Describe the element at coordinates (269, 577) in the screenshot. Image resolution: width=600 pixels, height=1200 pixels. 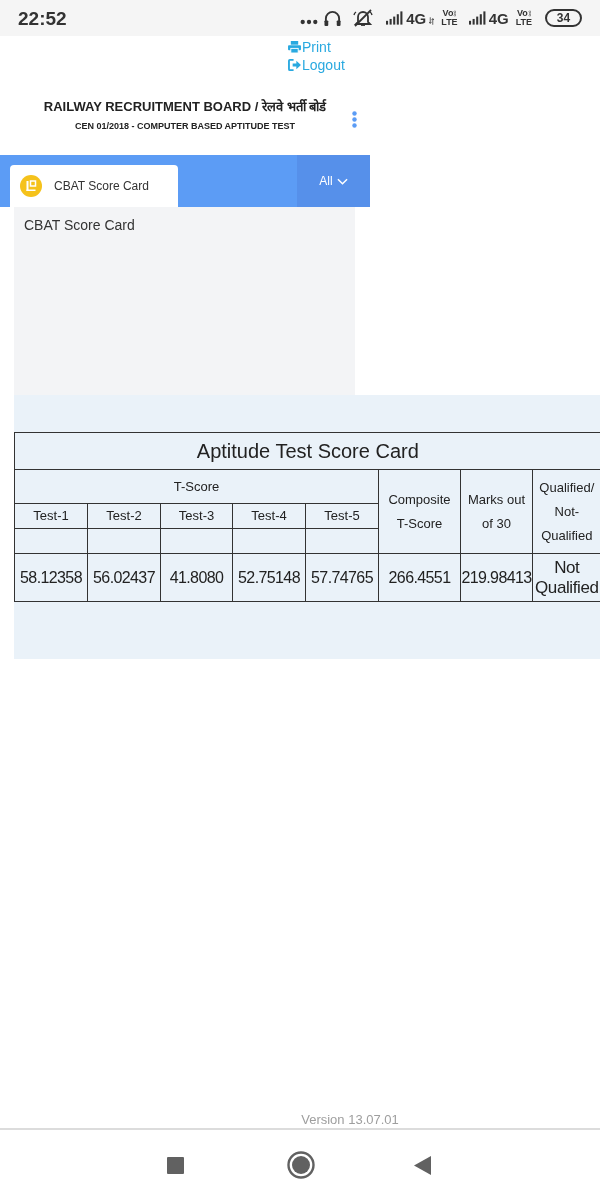
I see `table-cell: 52.75148` at that location.